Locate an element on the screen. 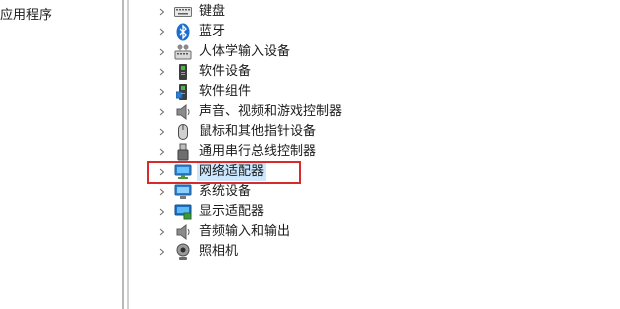 The width and height of the screenshot is (620, 309). tree-item-system-device: 系统设备 is located at coordinates (386, 192).